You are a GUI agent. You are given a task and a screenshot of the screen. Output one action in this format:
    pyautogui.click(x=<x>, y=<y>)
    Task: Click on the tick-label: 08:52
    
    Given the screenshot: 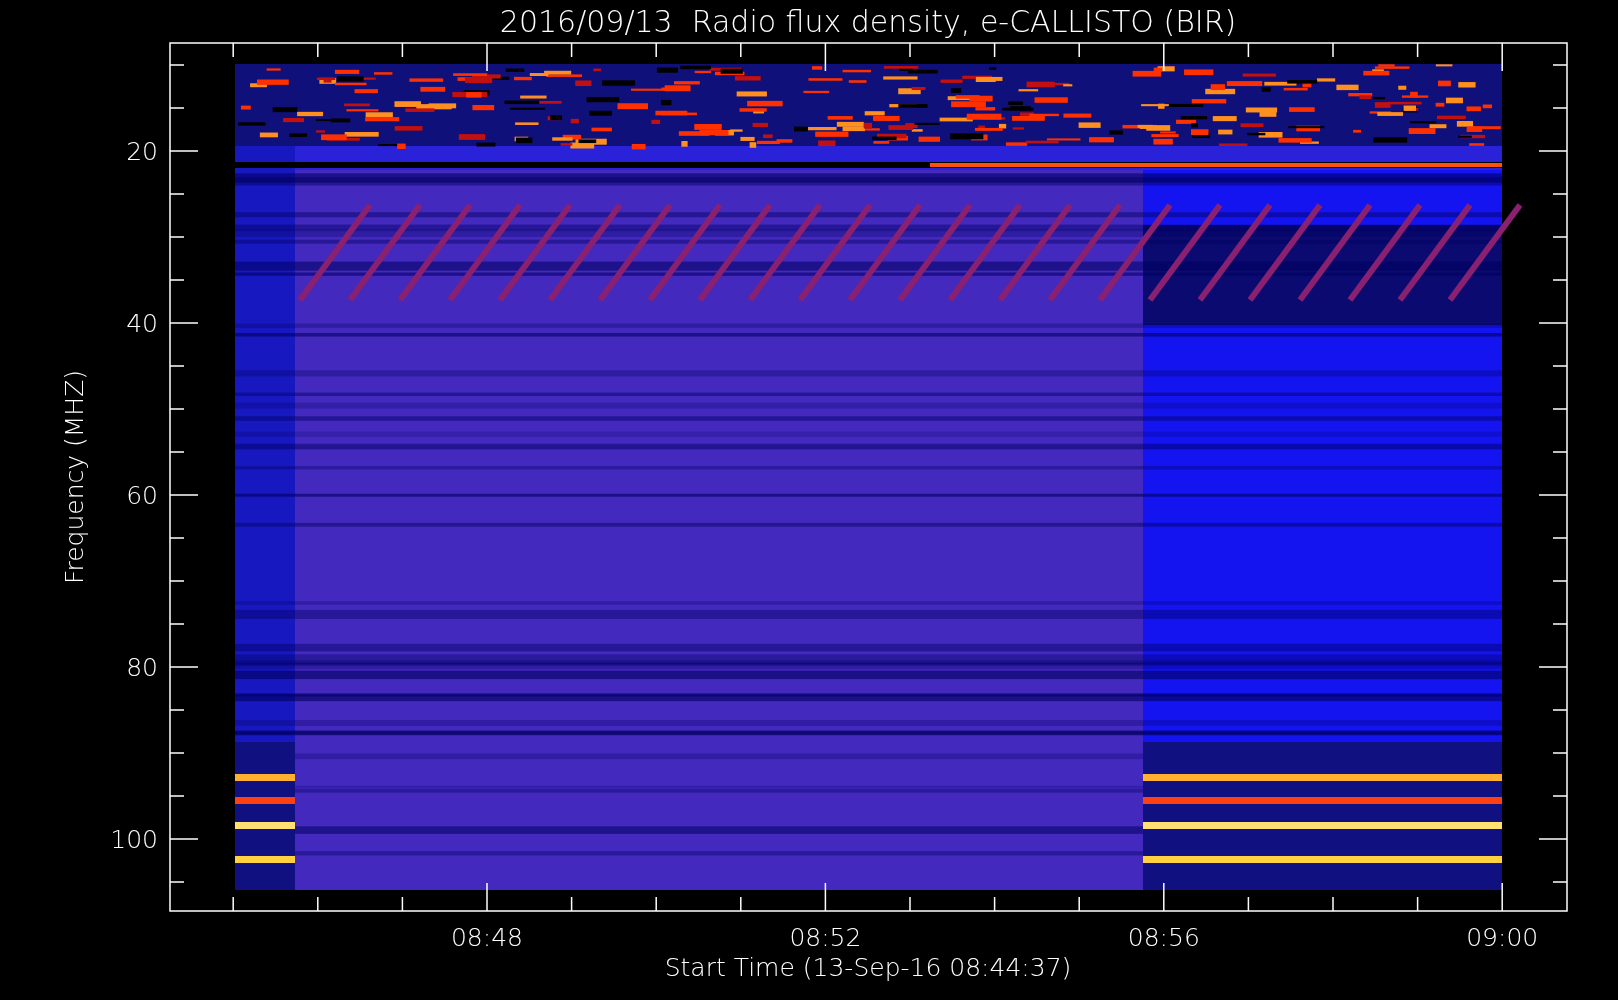 What is the action you would take?
    pyautogui.click(x=825, y=937)
    